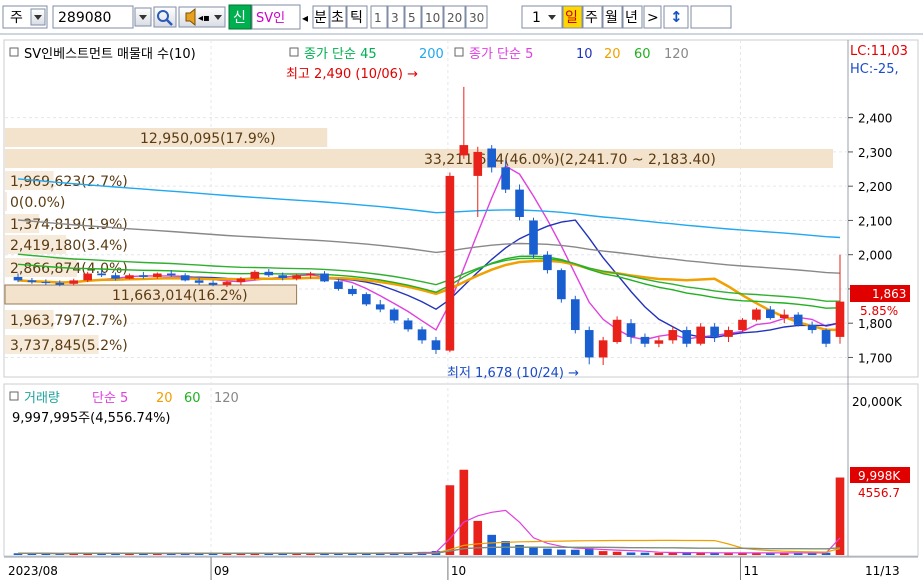 The height and width of the screenshot is (582, 923). I want to click on interval-button-30: 30, so click(476, 17).